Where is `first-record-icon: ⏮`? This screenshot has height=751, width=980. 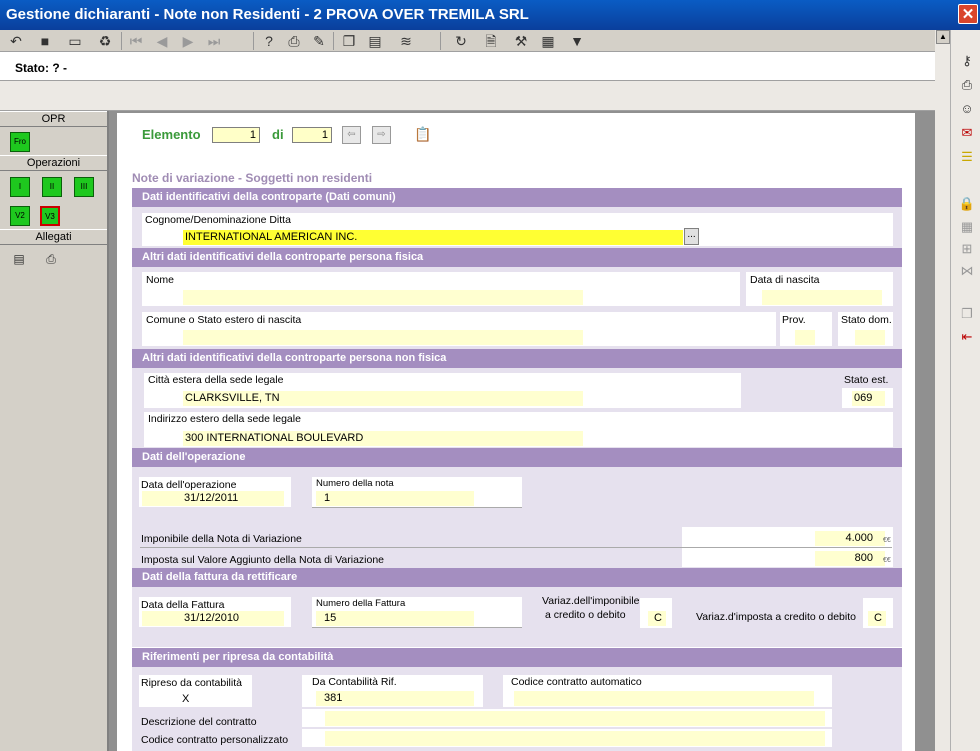 first-record-icon: ⏮ is located at coordinates (136, 41).